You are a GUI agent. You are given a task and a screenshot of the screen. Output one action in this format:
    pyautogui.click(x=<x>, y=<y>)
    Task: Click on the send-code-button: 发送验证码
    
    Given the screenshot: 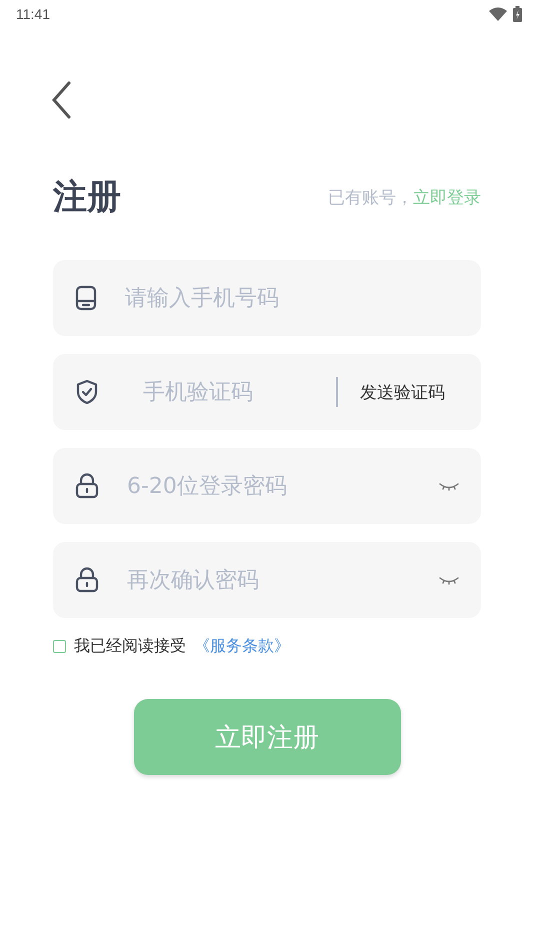 What is the action you would take?
    pyautogui.click(x=409, y=392)
    